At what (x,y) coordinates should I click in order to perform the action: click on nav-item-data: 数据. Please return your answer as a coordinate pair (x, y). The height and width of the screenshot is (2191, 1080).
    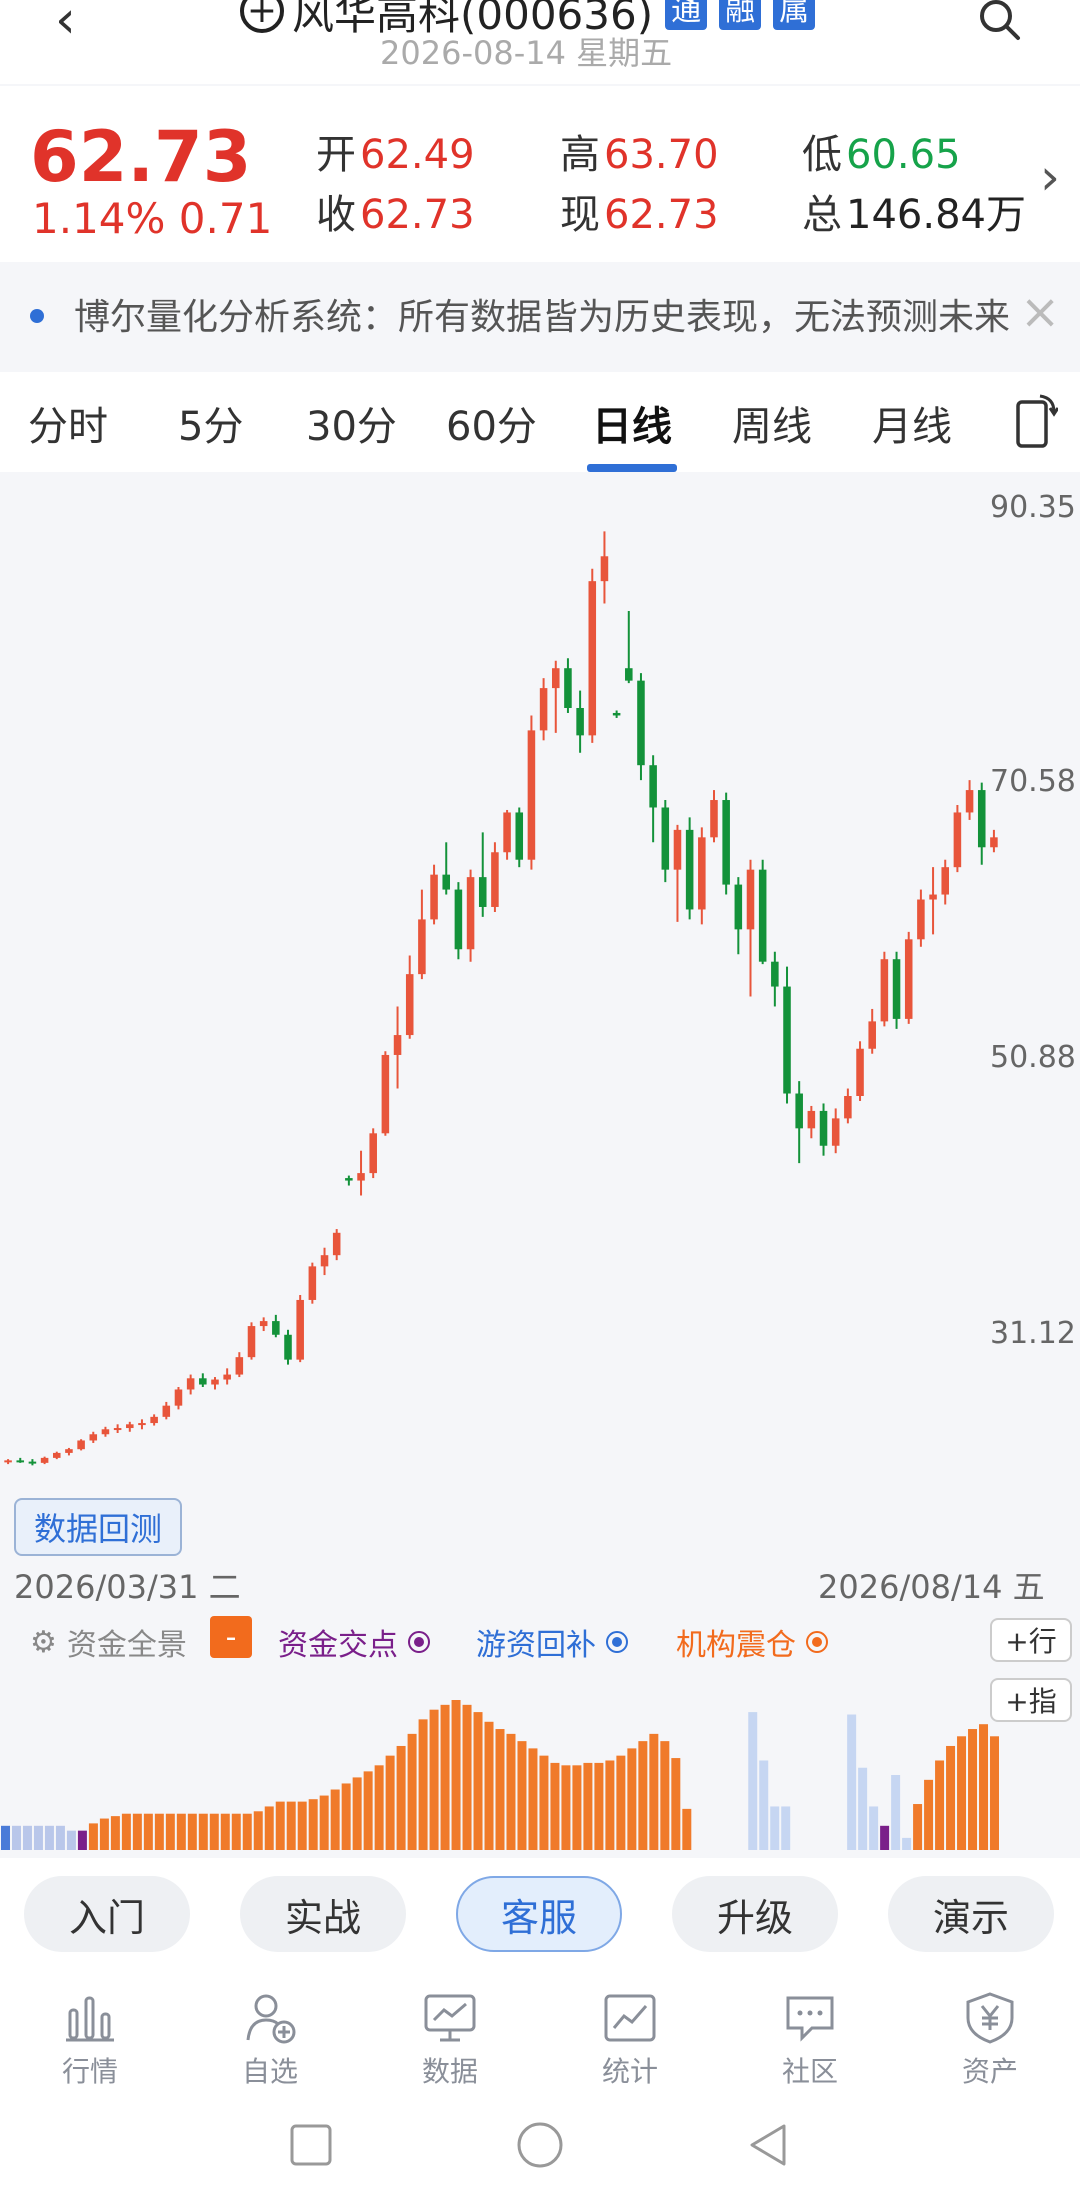
    Looking at the image, I should click on (450, 2040).